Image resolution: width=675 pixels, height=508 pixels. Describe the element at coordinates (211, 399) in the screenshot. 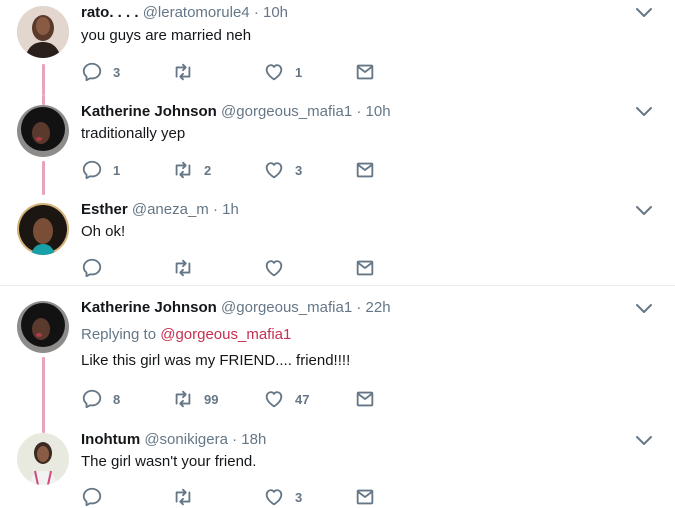

I see `retweet-count: 99` at that location.